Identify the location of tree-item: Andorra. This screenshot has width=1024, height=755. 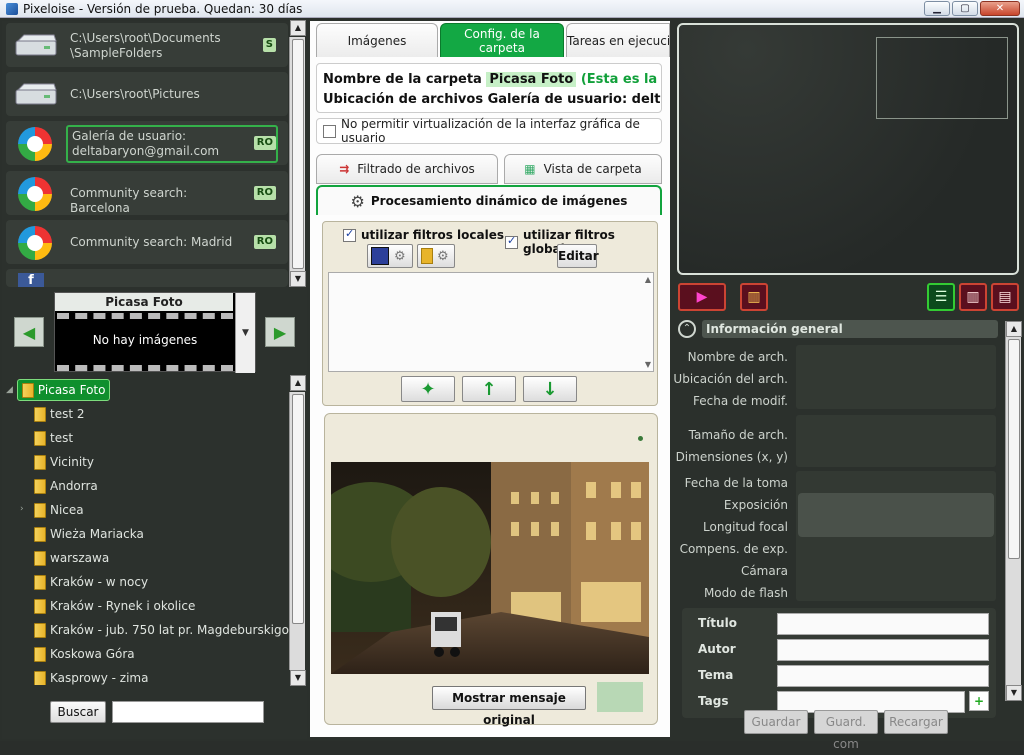
(66, 486).